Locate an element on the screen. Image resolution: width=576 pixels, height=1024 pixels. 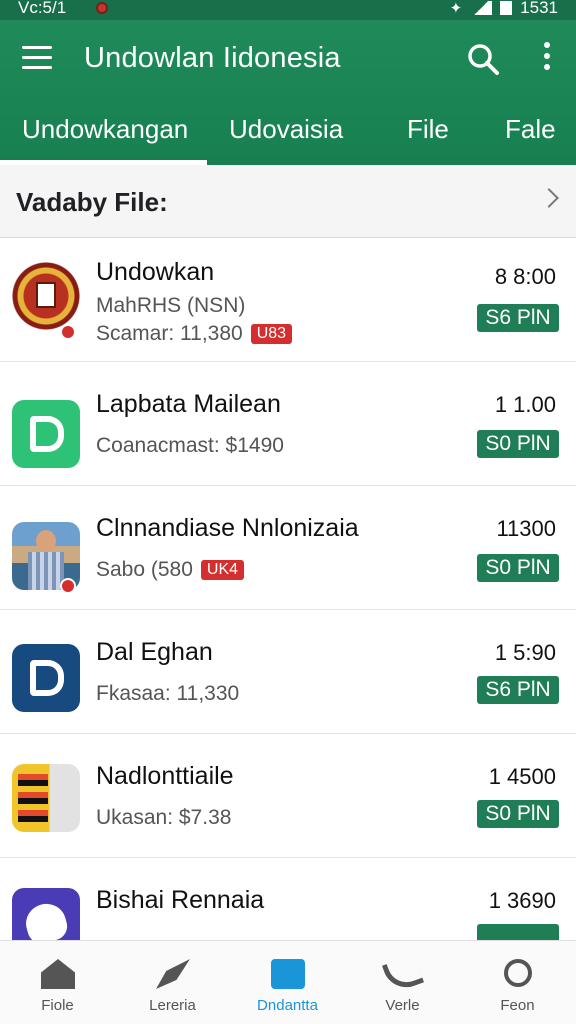
item-meta-text: Fkasaa: 11,330 is located at coordinates (168, 693).